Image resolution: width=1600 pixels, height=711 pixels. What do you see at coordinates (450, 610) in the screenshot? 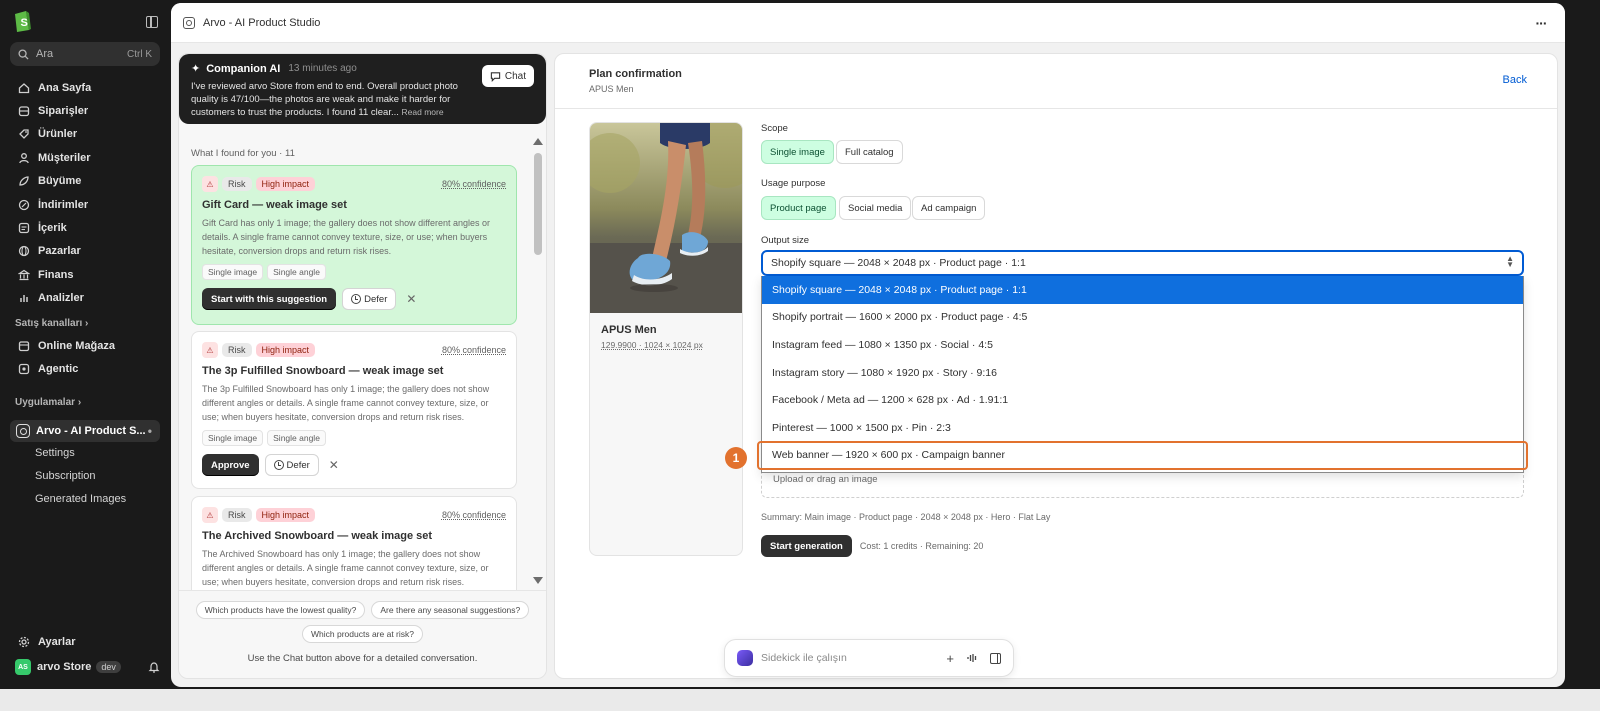
I see `suggestion-pill: Are there any seasonal suggestions?` at bounding box center [450, 610].